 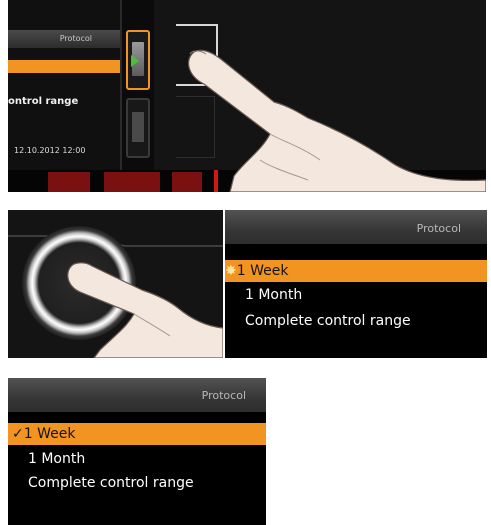 I want to click on checkmark-icon: ✓, so click(x=18, y=434).